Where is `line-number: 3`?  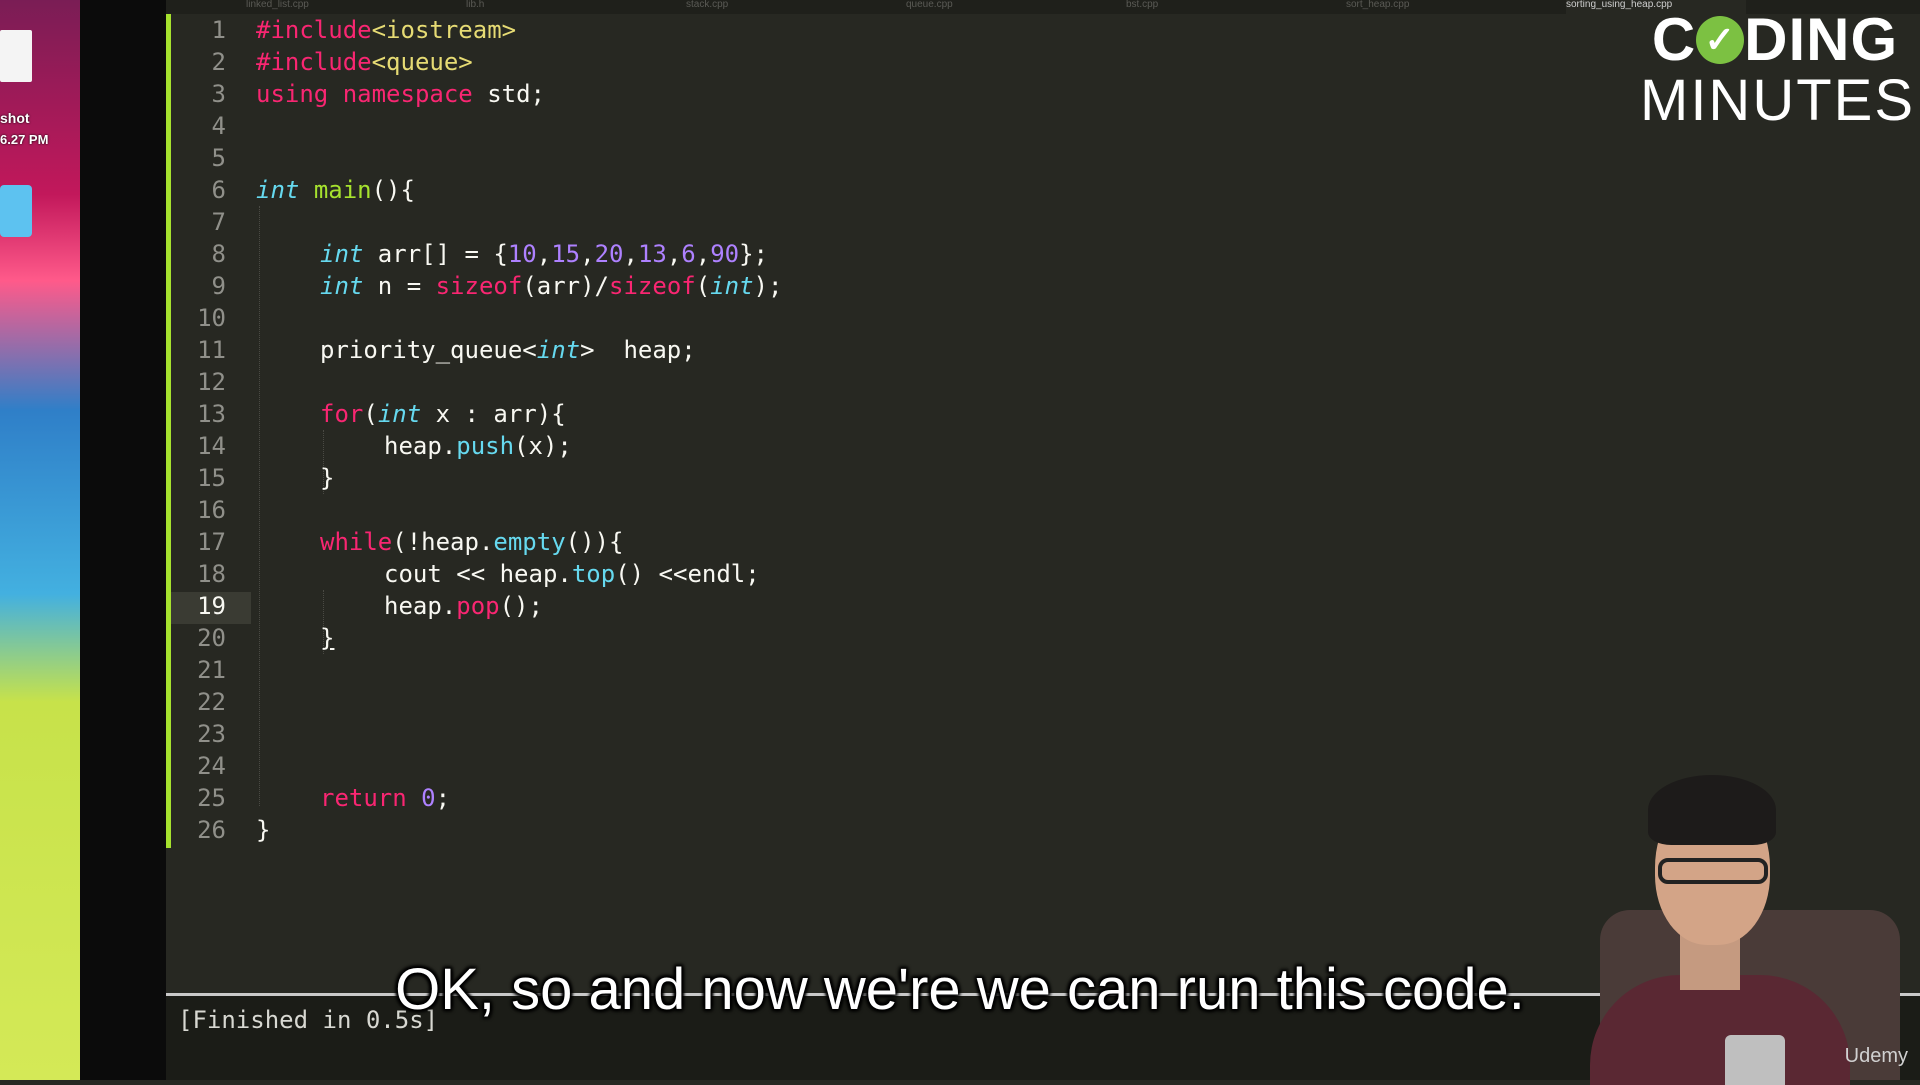
line-number: 3 is located at coordinates (218, 94).